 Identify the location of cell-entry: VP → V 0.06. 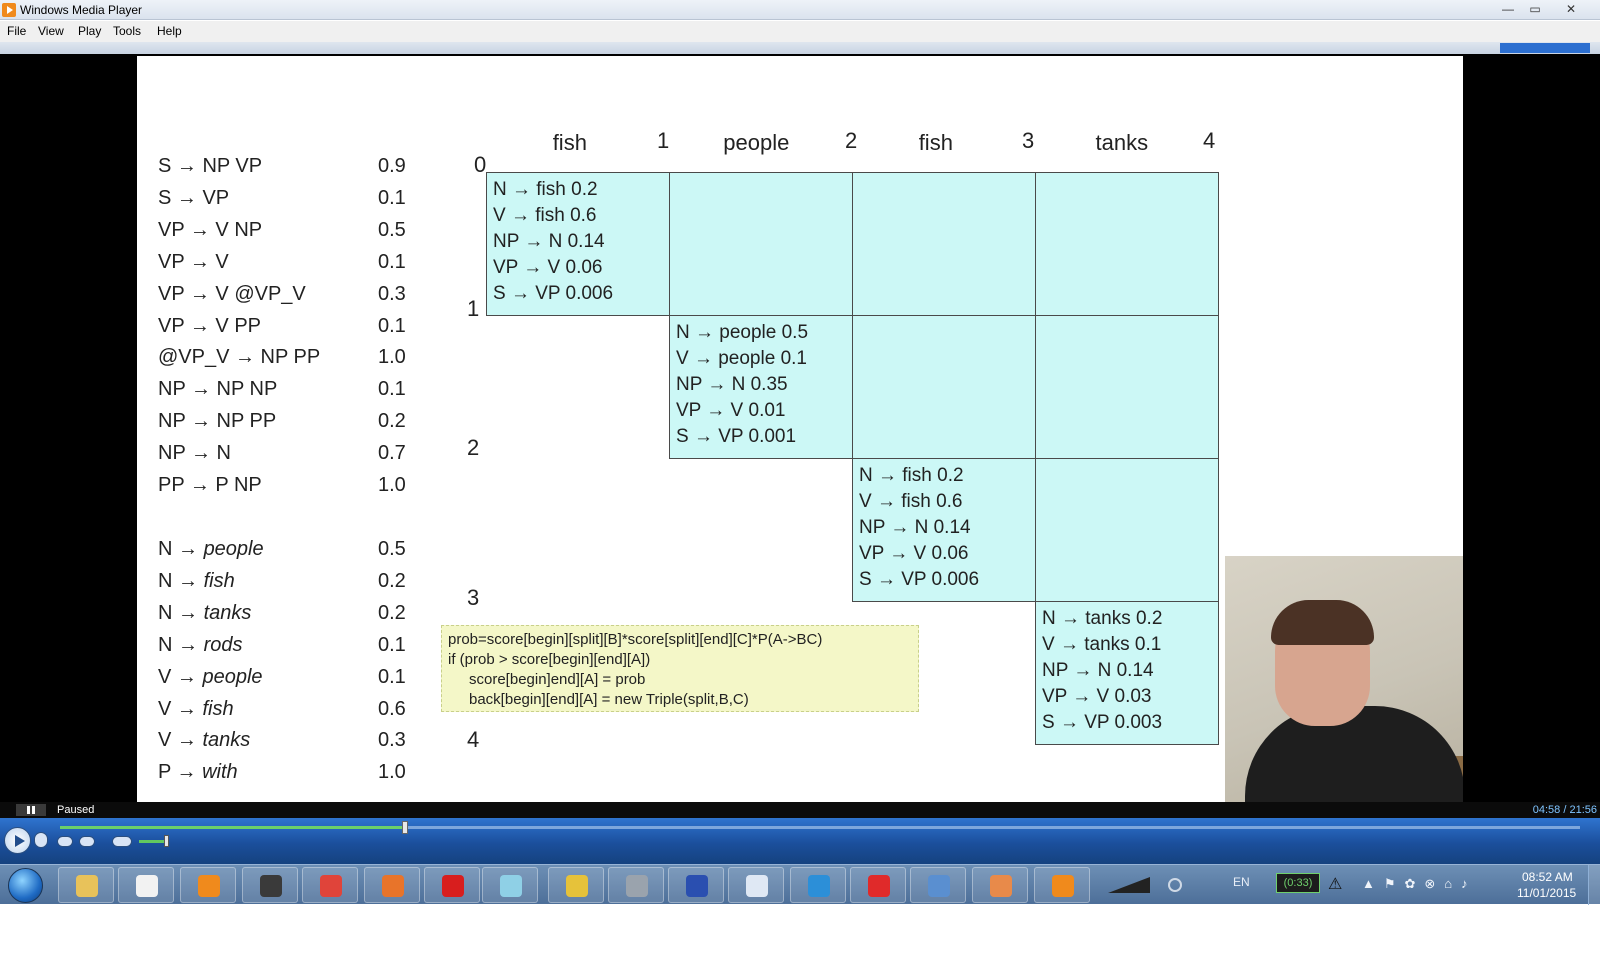
(914, 553).